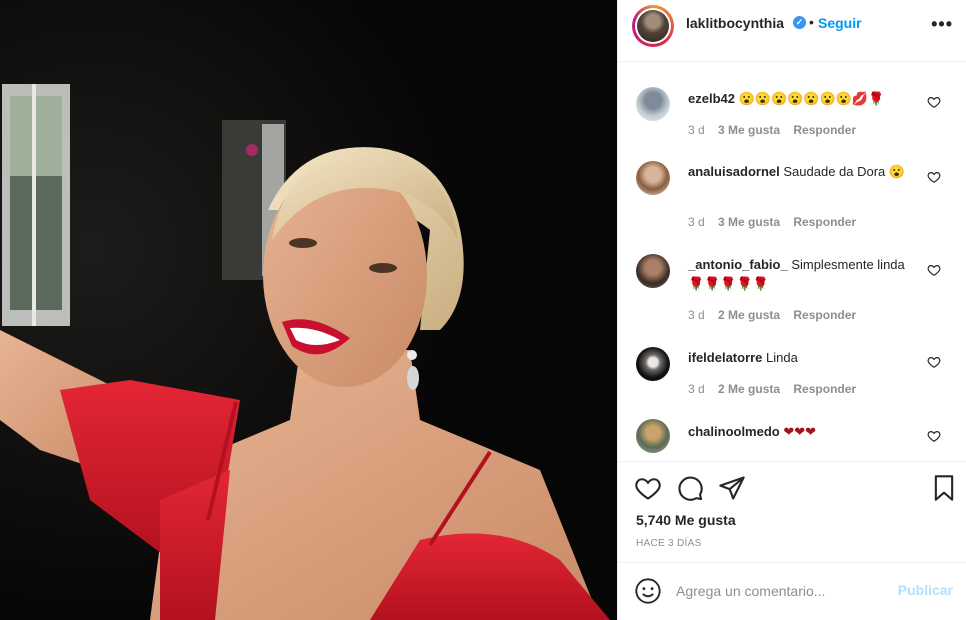  I want to click on comment-text: 😮😮😮😮😮😮😮💋🌹, so click(811, 98).